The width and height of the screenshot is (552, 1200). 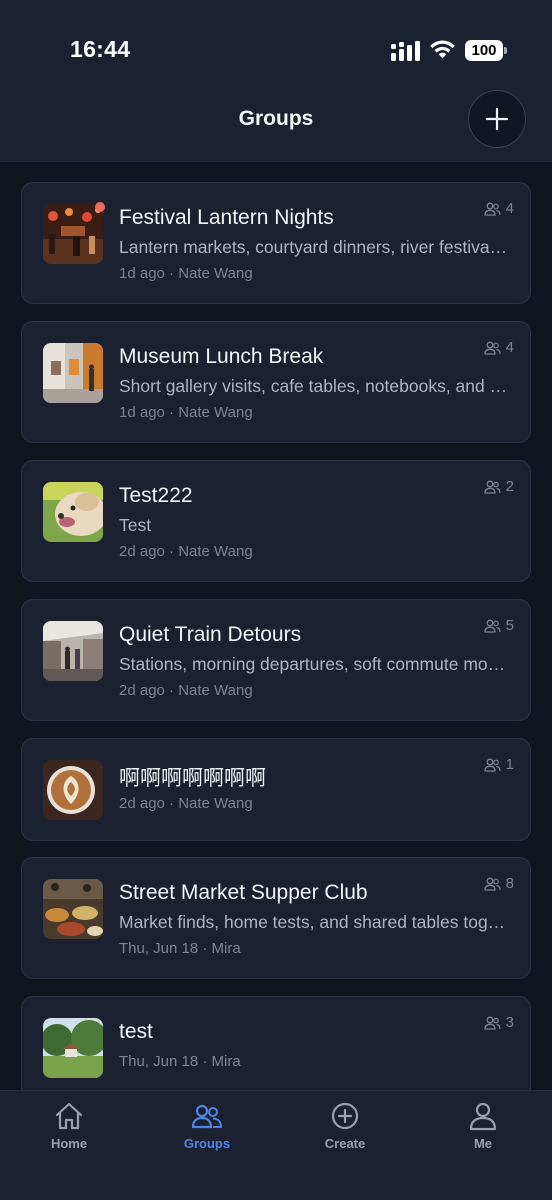 What do you see at coordinates (69, 1116) in the screenshot?
I see `home-icon` at bounding box center [69, 1116].